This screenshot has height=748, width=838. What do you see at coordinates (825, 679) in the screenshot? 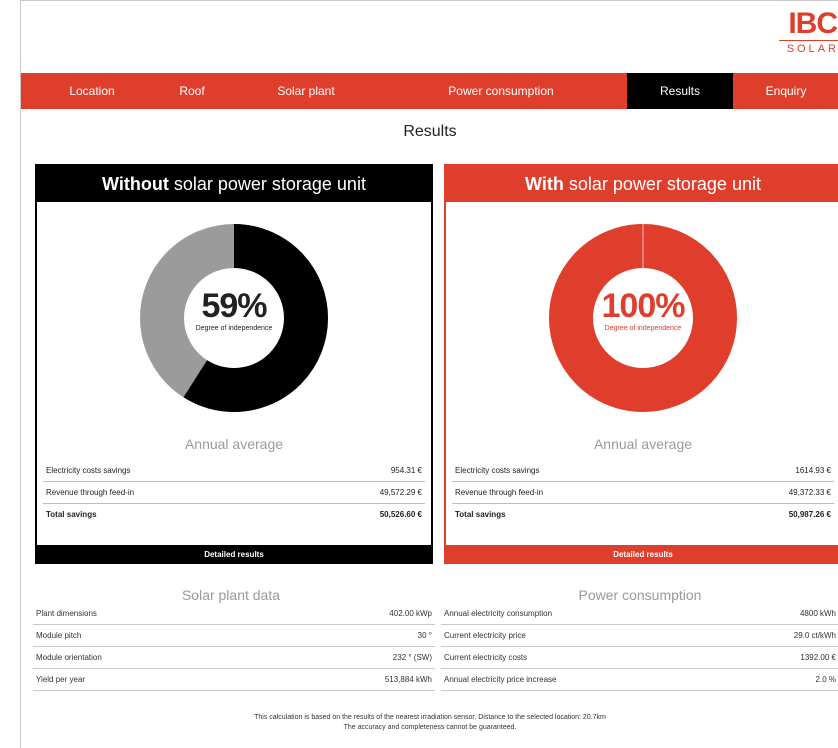
I see `row-value: 2.0 %` at bounding box center [825, 679].